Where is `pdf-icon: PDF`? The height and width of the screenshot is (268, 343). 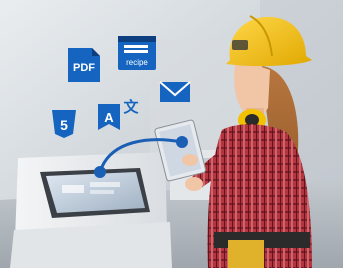 pdf-icon: PDF is located at coordinates (84, 65).